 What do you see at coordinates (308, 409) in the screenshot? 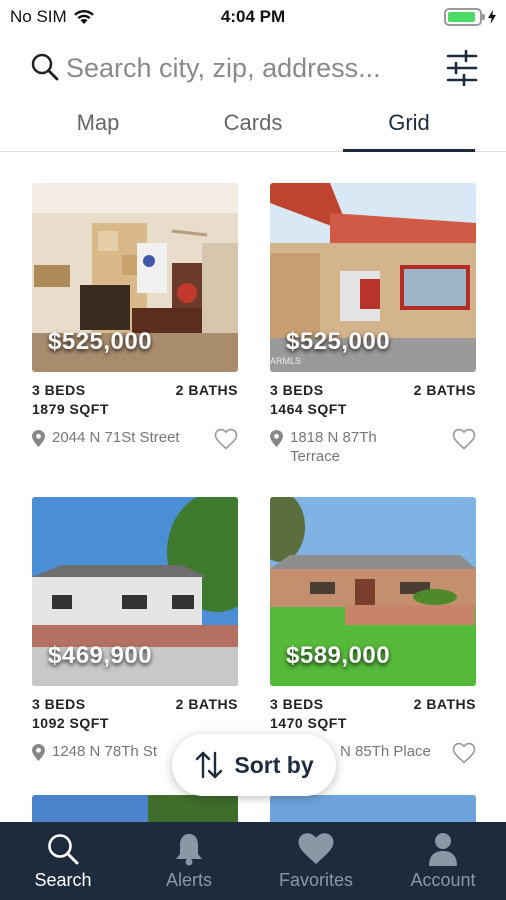
I see `listing-sqft: 1464 SQFT` at bounding box center [308, 409].